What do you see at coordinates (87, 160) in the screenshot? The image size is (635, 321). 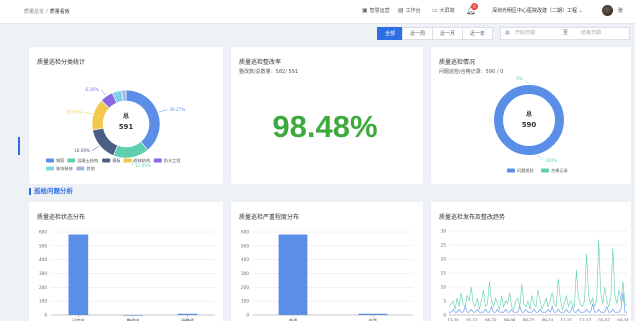 I see `legend-label: 混凝土结构` at bounding box center [87, 160].